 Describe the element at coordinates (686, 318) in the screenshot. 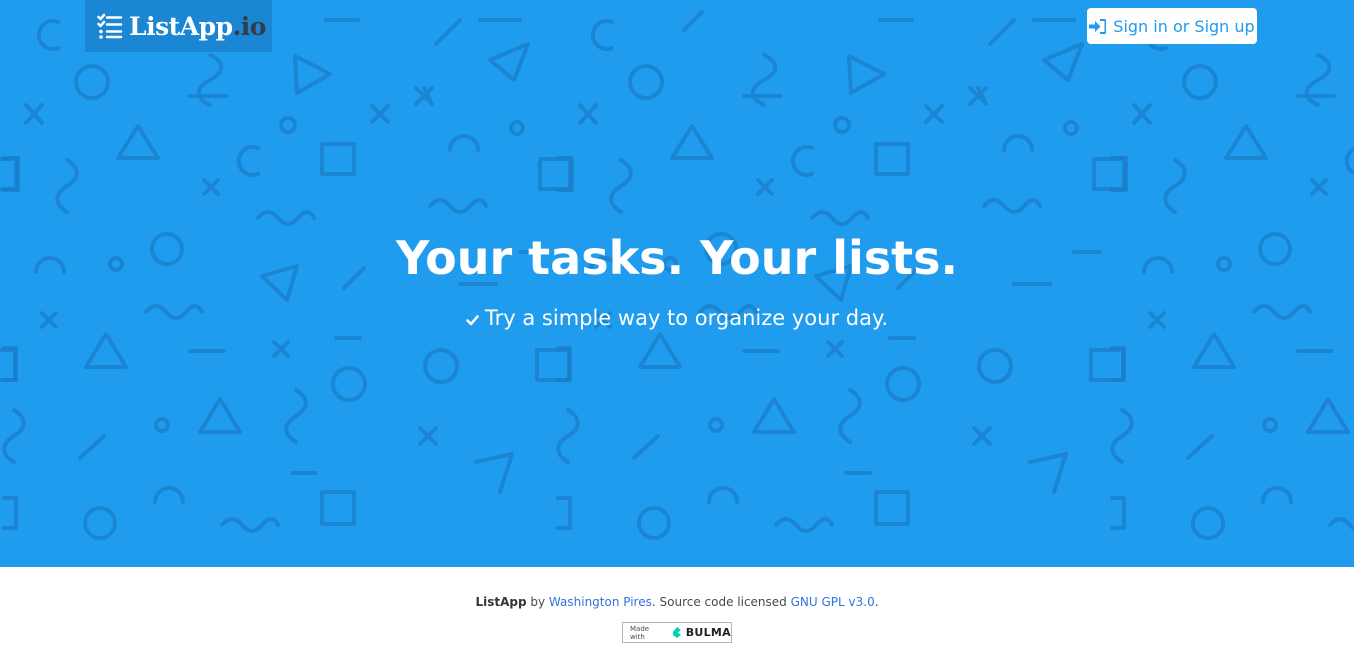

I see `hero-subtitle-text: Try a simple way to organize your day.` at that location.